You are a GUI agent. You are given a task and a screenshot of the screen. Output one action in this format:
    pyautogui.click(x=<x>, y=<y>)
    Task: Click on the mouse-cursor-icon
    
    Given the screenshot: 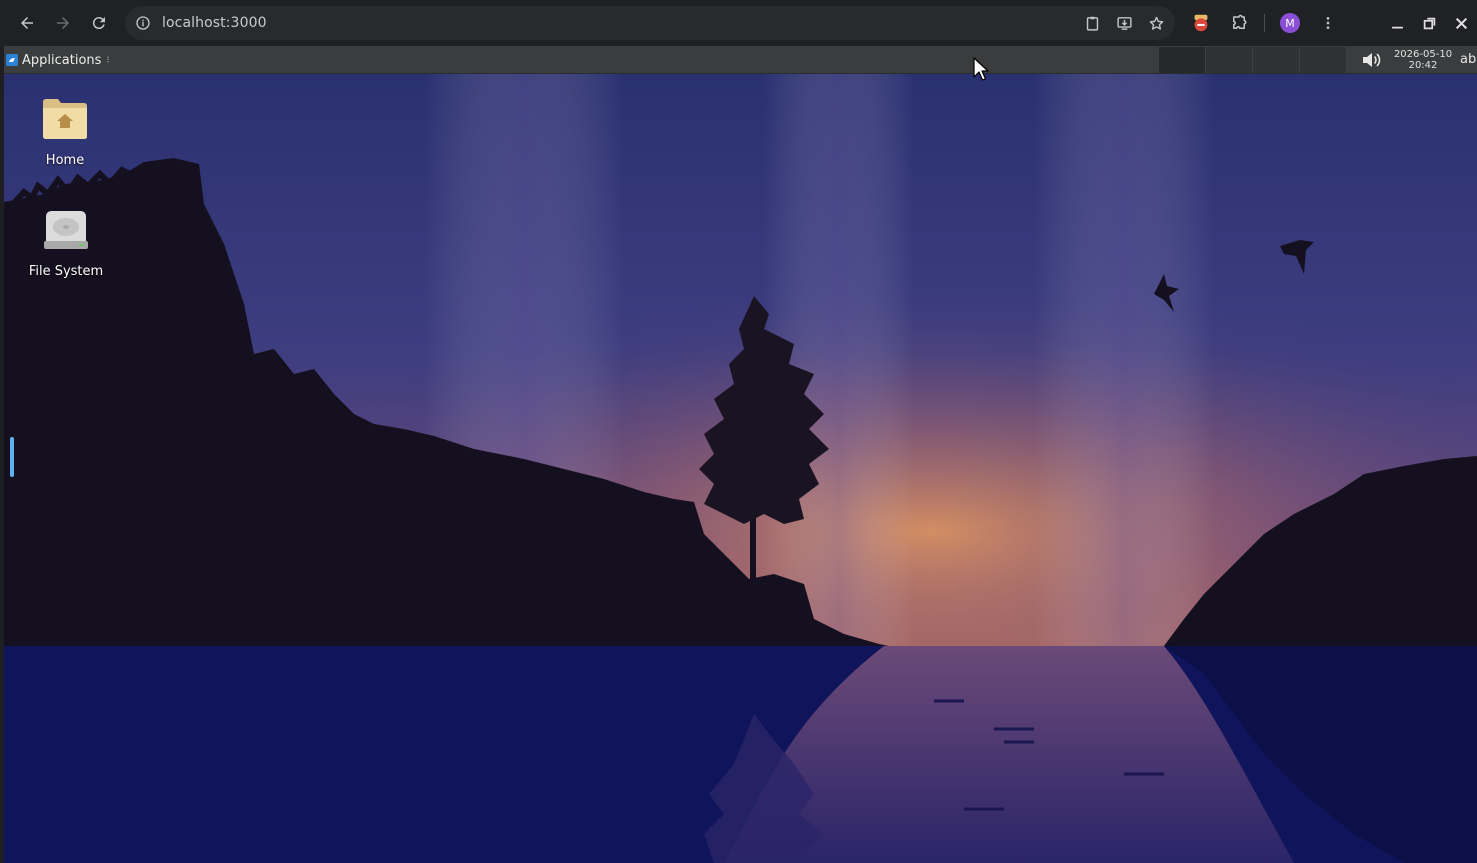 What is the action you would take?
    pyautogui.click(x=981, y=69)
    